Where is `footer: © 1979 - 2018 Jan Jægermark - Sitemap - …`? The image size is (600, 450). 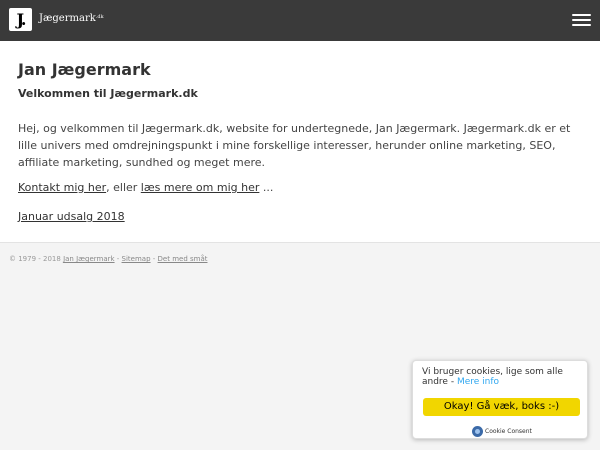
footer: © 1979 - 2018 Jan Jægermark - Sitemap - … is located at coordinates (108, 259).